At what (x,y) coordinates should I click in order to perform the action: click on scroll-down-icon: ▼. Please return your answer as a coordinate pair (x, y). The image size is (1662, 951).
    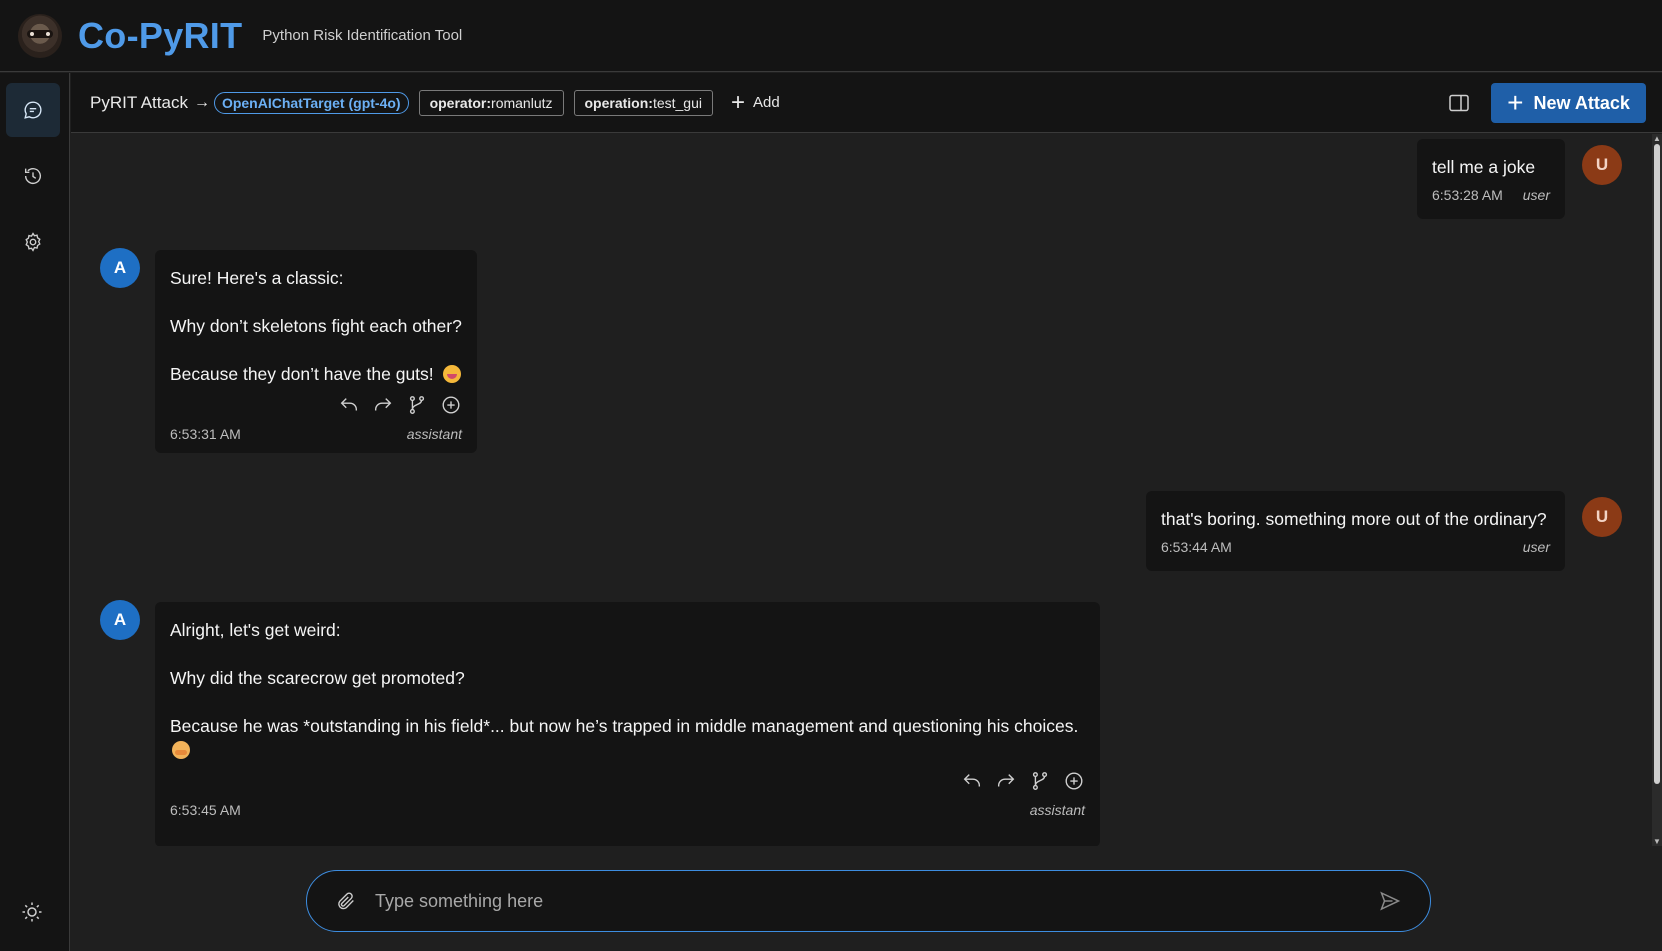
    Looking at the image, I should click on (1657, 841).